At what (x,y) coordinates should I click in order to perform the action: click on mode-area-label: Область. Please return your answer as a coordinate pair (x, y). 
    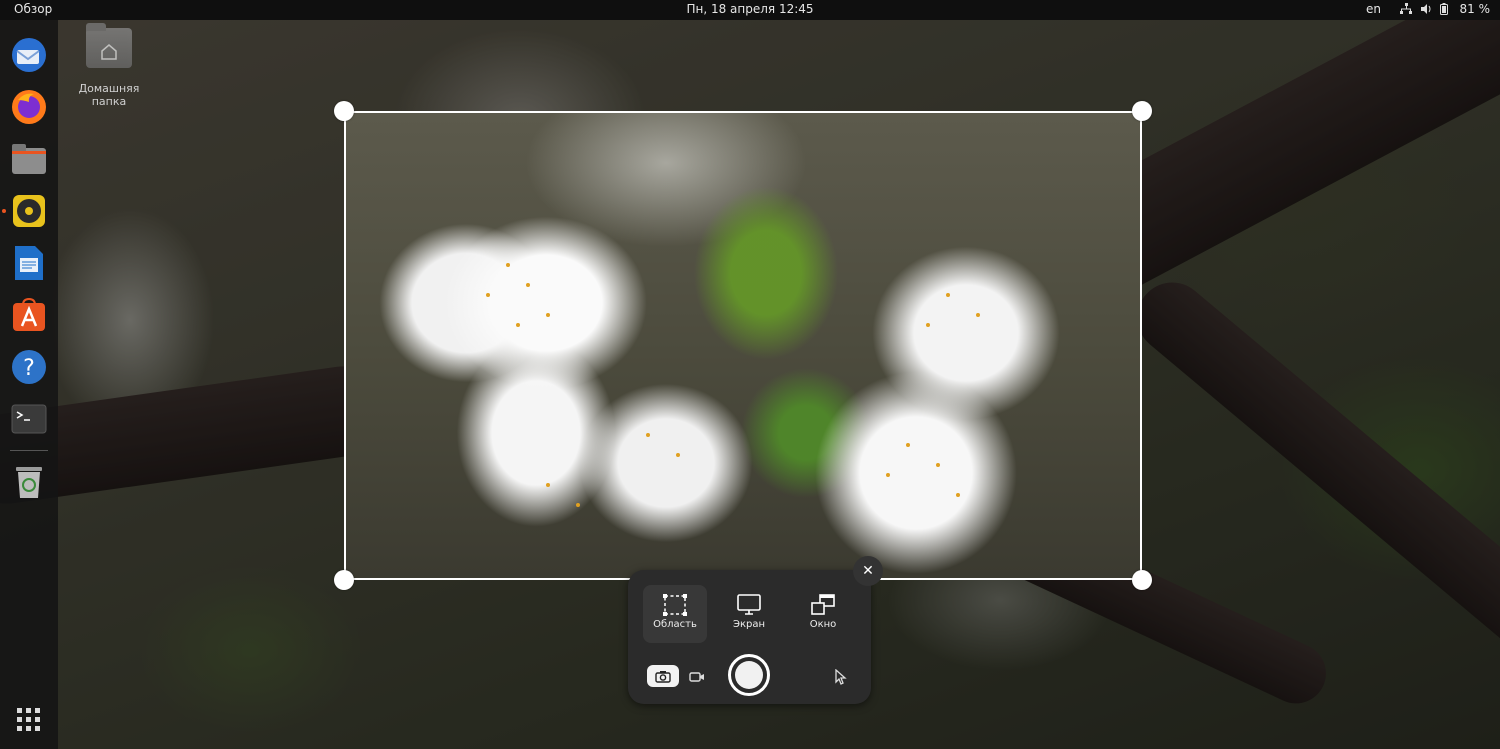
    Looking at the image, I should click on (675, 624).